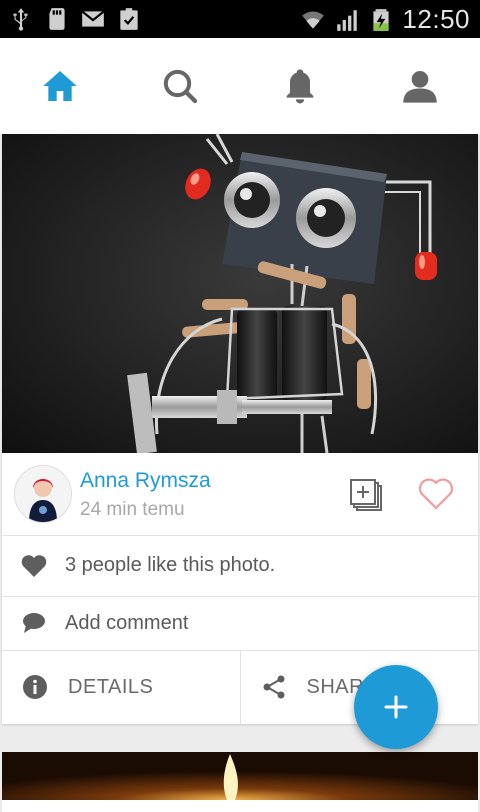 This screenshot has height=812, width=480. I want to click on author-name: Anna Rymsza, so click(145, 481).